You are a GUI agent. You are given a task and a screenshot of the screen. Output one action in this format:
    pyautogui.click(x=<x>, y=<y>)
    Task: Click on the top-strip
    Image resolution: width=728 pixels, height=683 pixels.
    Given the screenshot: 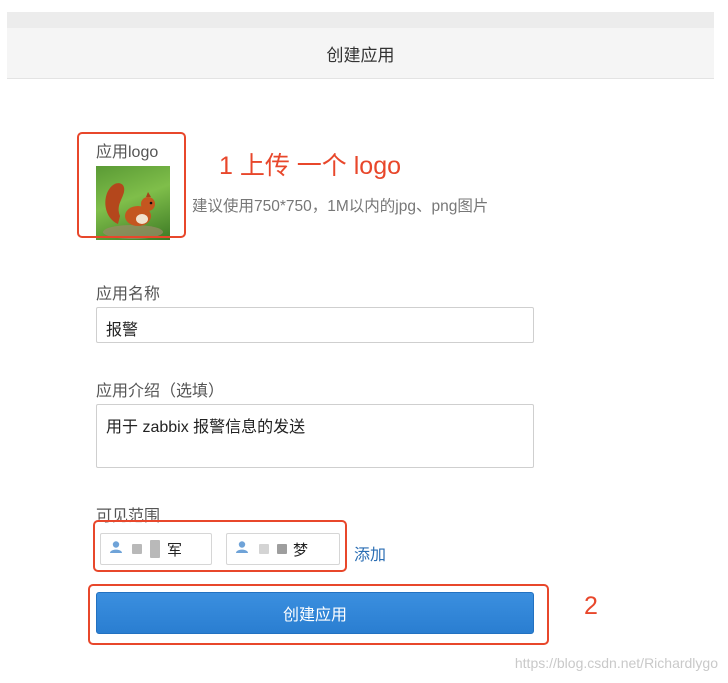 What is the action you would take?
    pyautogui.click(x=360, y=20)
    